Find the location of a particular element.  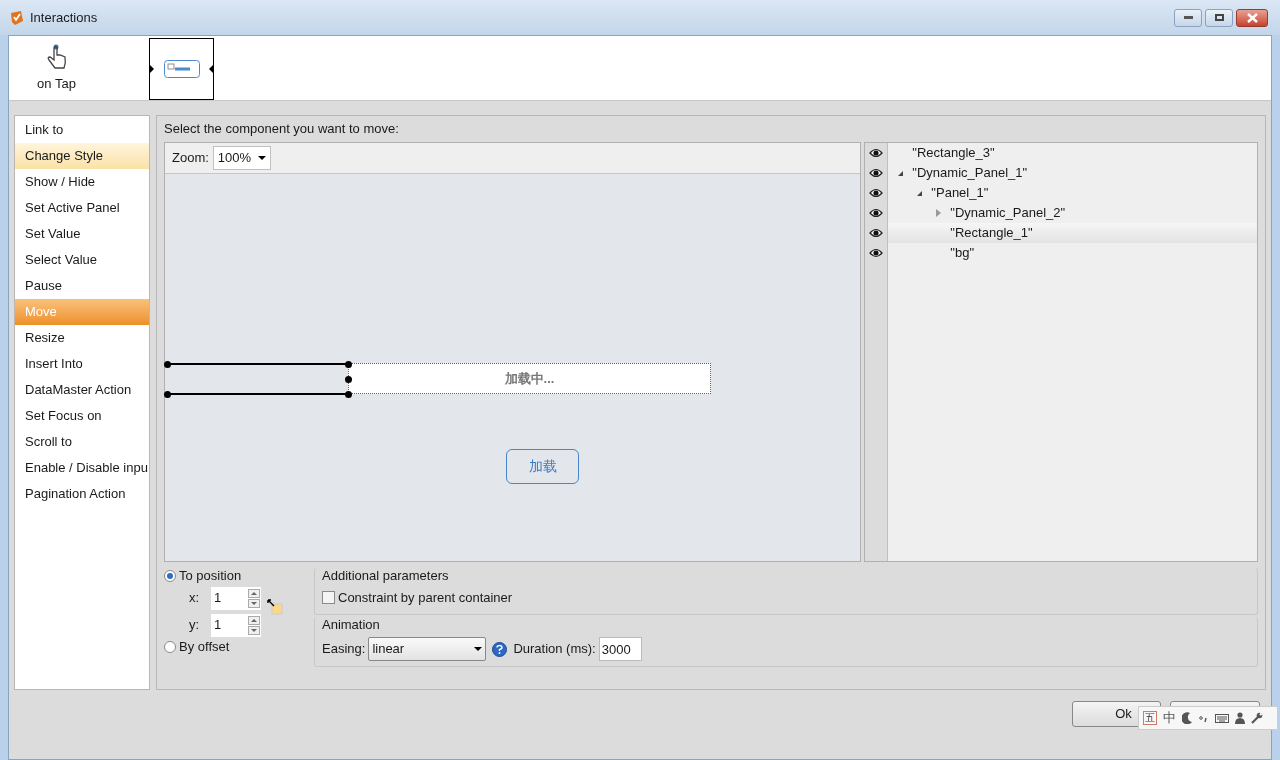

group-title: Animation is located at coordinates (351, 625).